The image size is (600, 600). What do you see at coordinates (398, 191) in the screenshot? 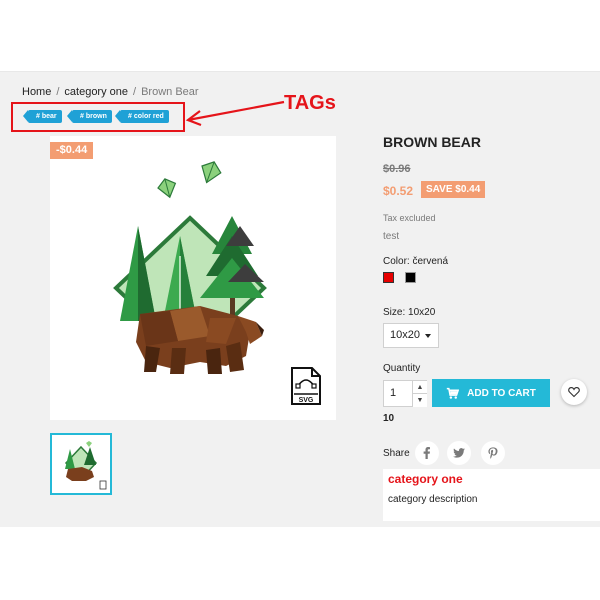
I see `current-price: $0.52` at bounding box center [398, 191].